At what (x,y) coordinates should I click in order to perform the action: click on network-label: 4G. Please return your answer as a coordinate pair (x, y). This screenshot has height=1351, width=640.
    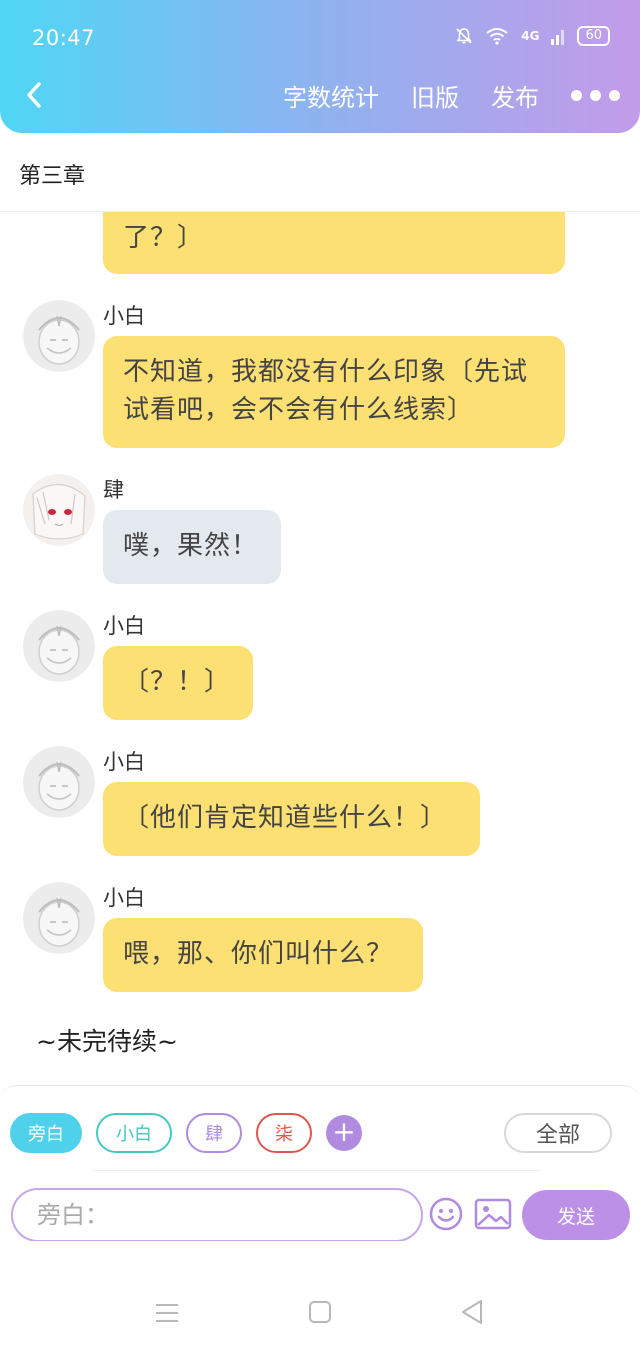
    Looking at the image, I should click on (530, 36).